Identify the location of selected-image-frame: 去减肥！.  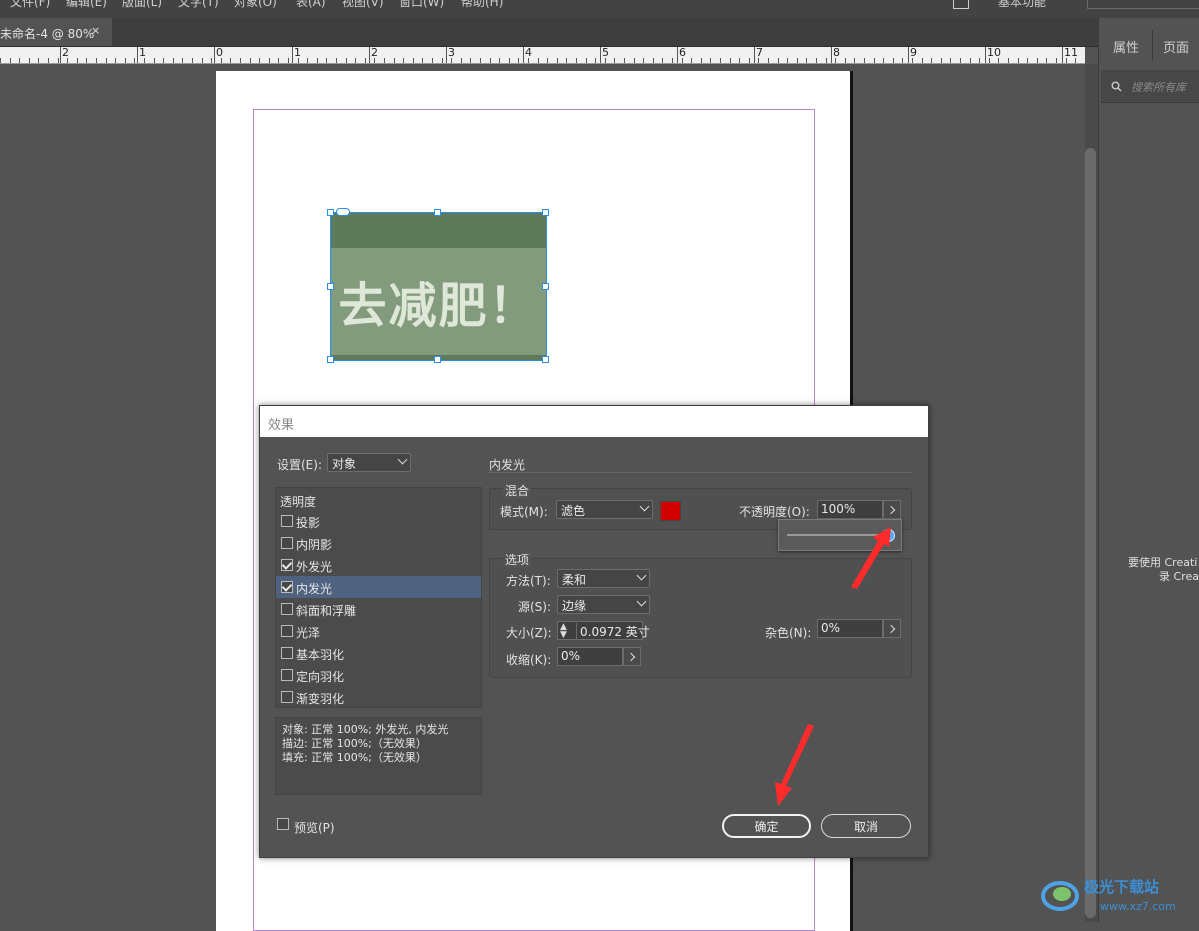
(438, 286).